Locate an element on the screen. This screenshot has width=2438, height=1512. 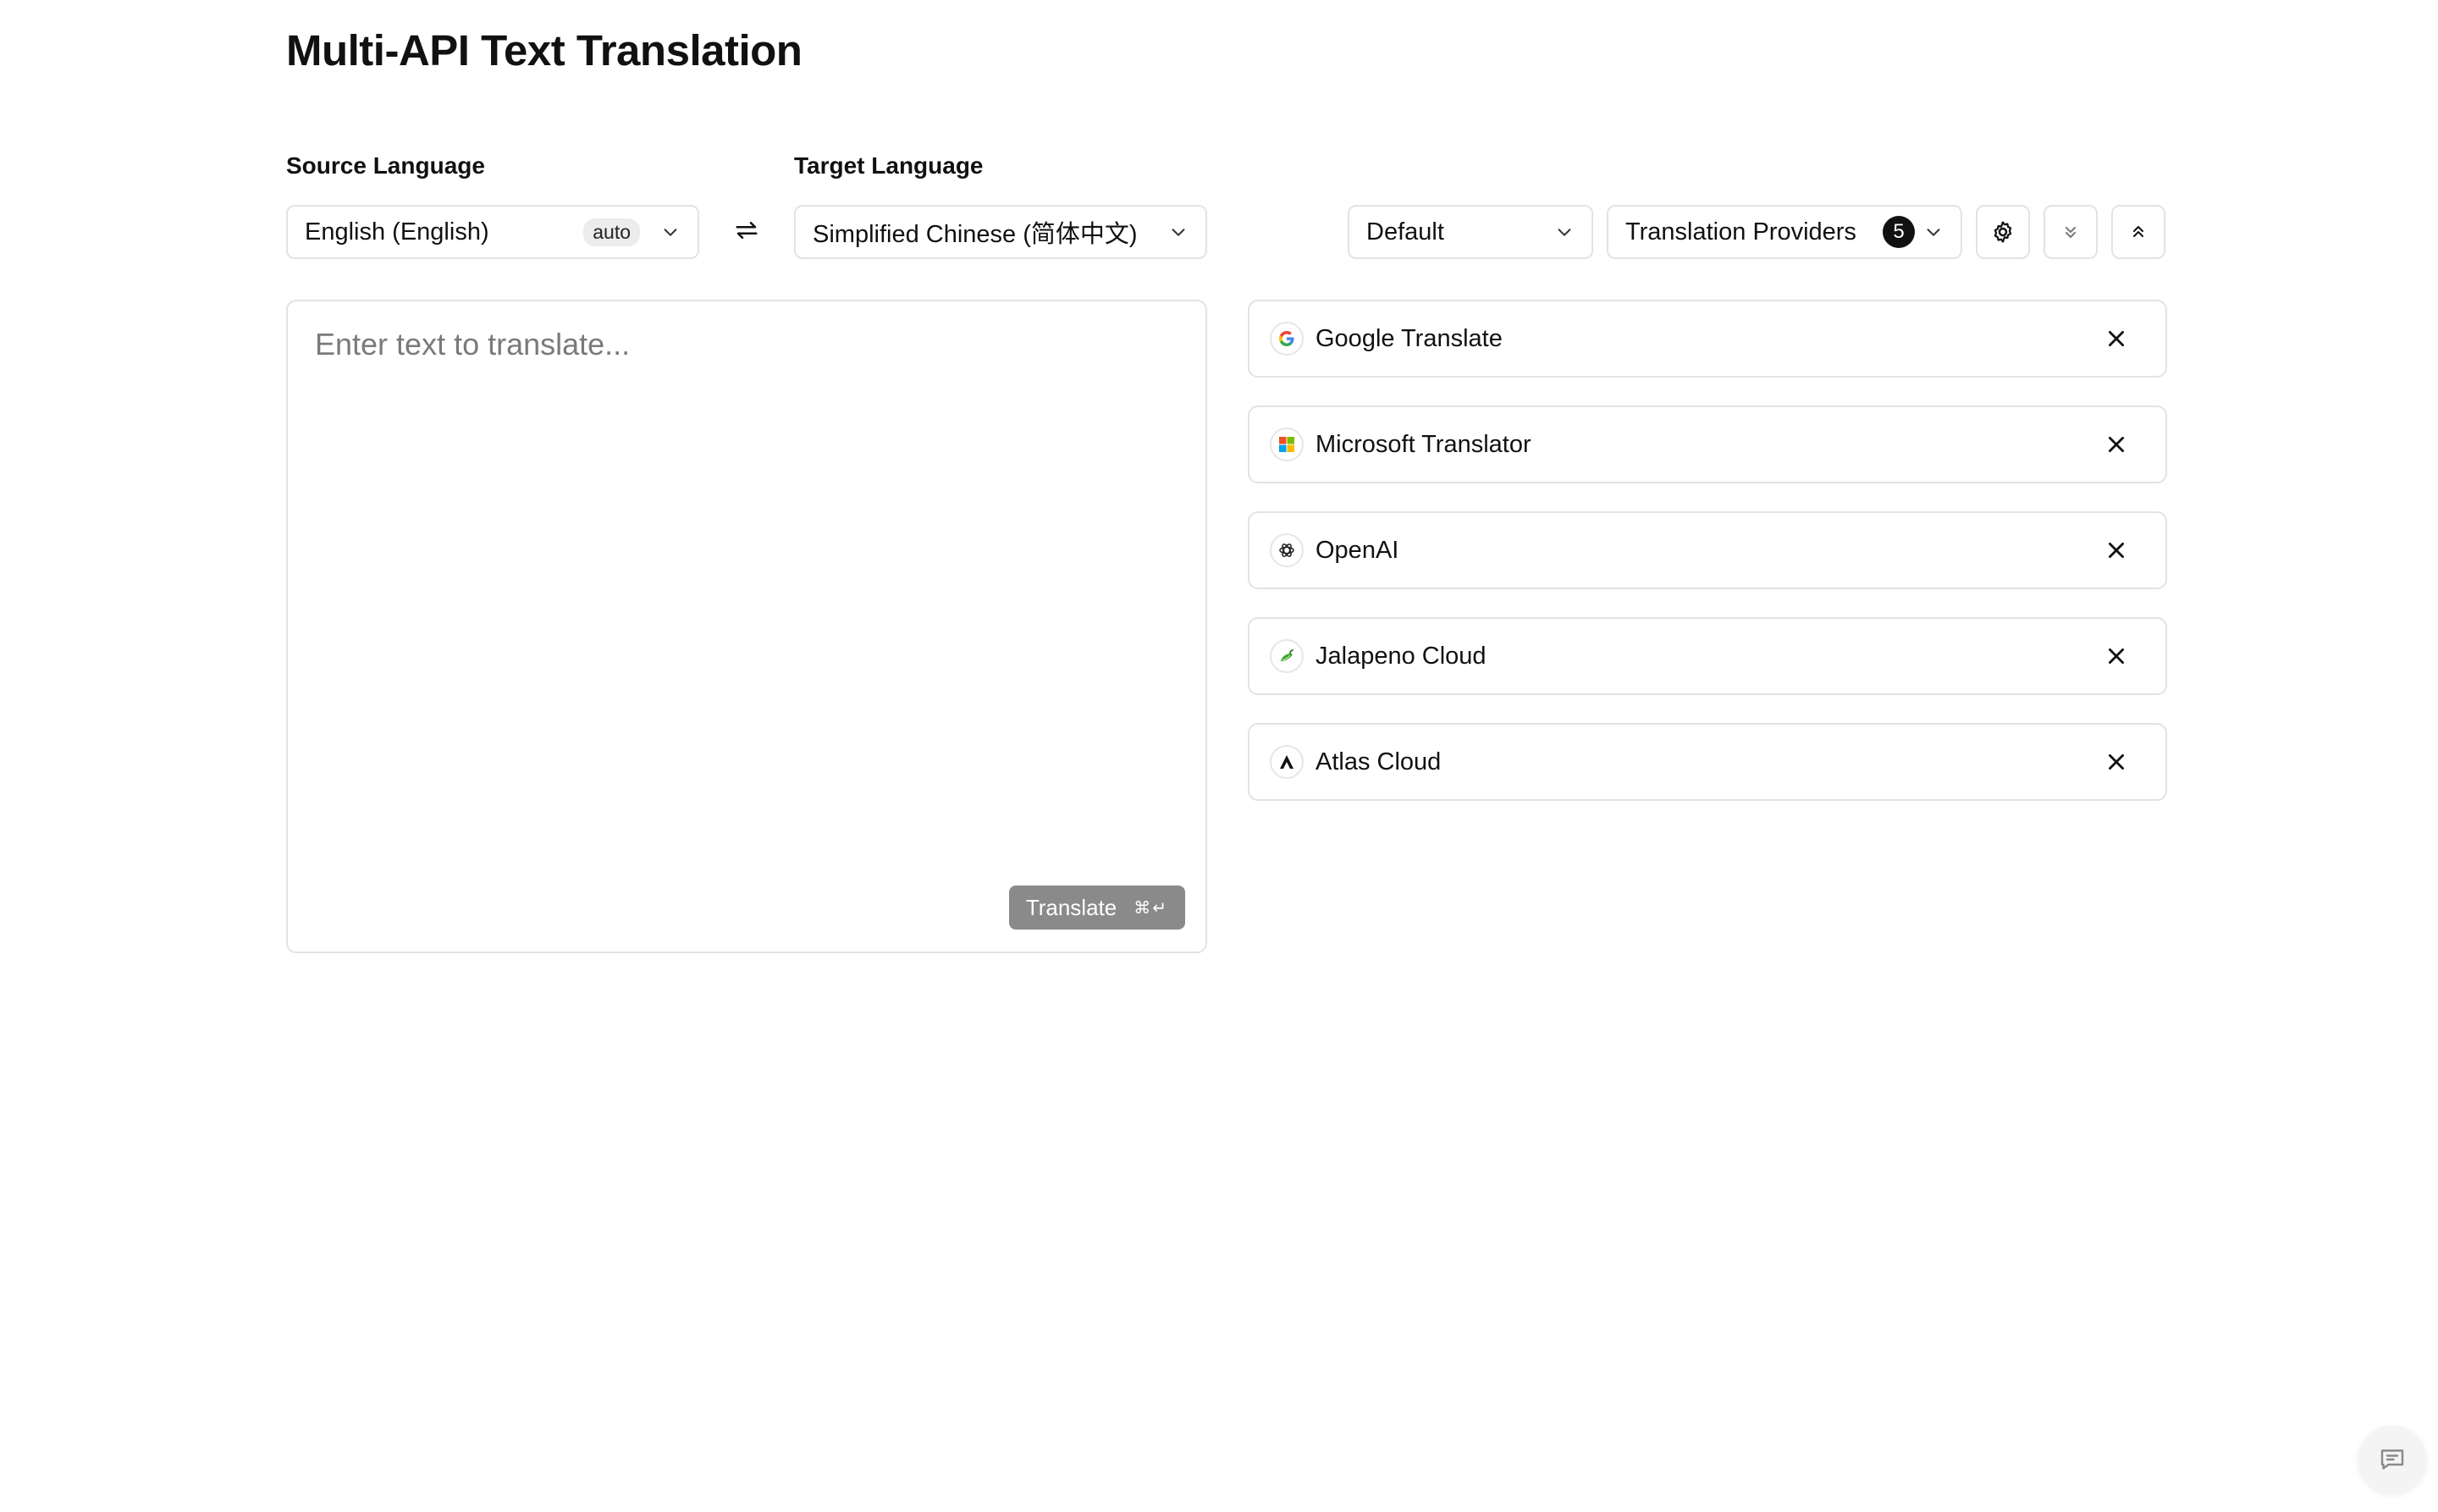
source-language-label: Source Language is located at coordinates (385, 165).